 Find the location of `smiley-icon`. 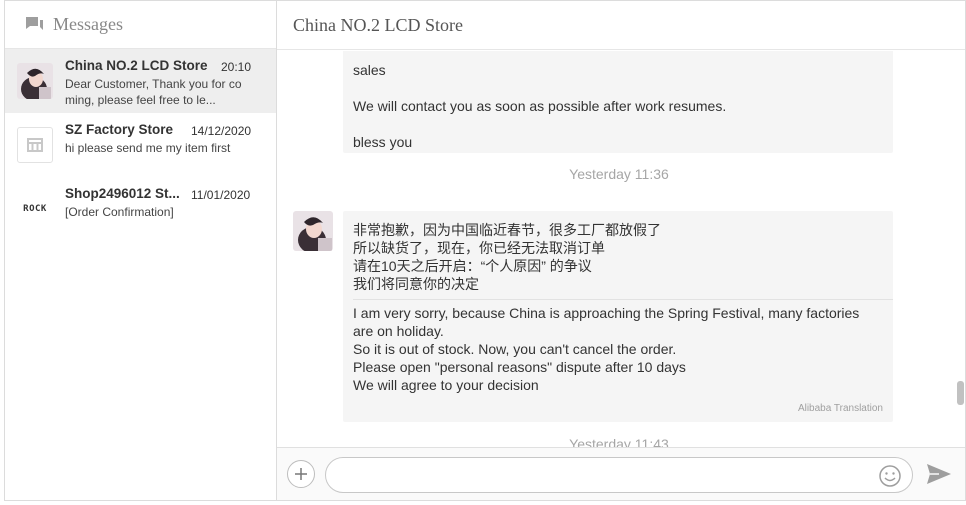

smiley-icon is located at coordinates (890, 476).